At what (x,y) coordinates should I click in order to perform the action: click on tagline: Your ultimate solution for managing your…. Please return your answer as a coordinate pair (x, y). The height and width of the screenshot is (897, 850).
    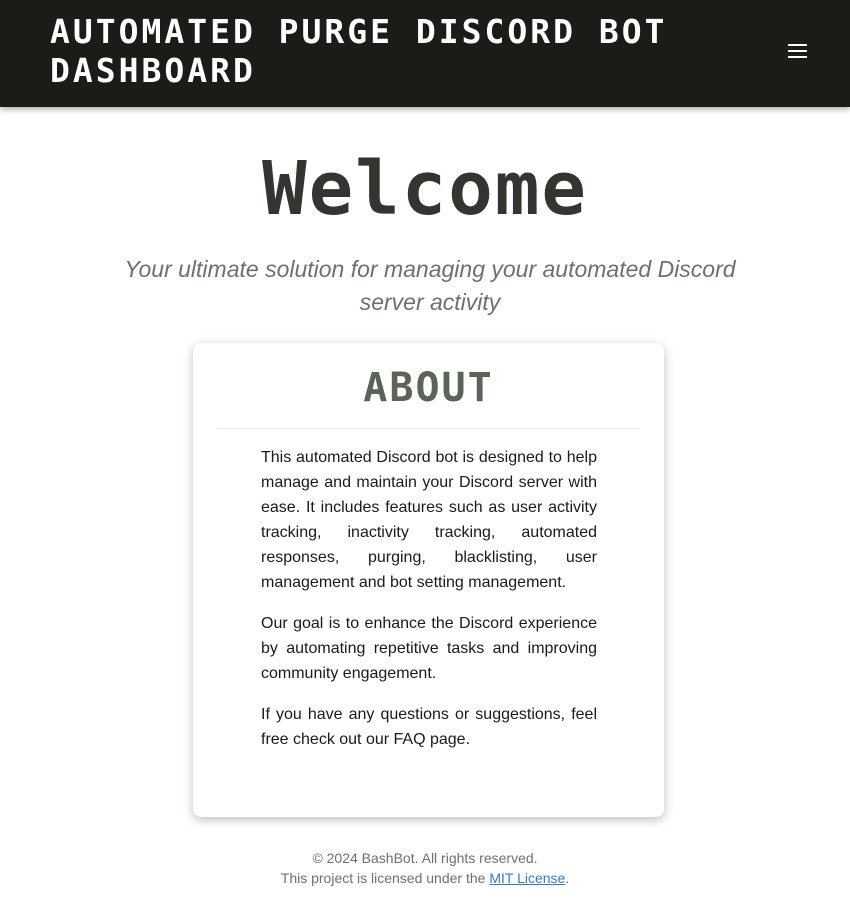
    Looking at the image, I should click on (430, 285).